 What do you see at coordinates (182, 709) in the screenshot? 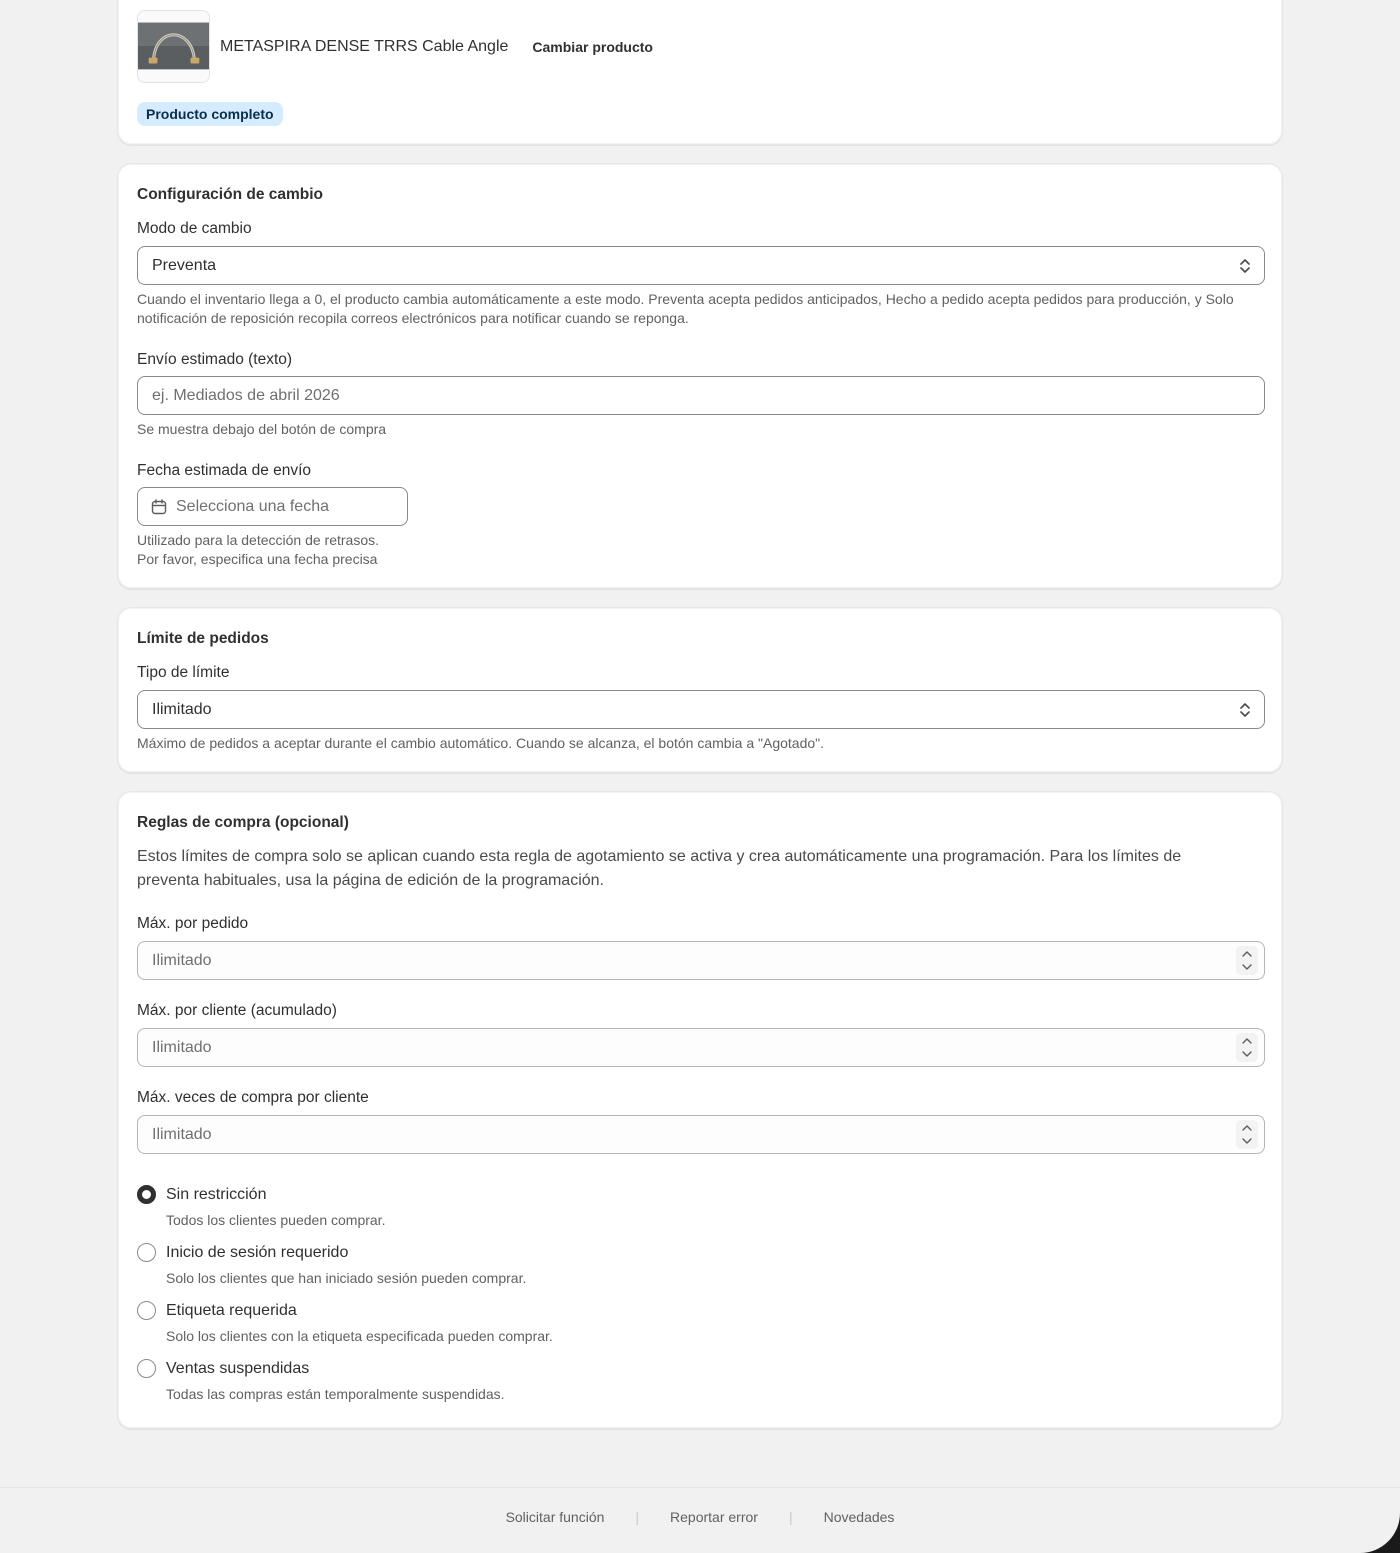
I see `limit-type-value: Ilimitado` at bounding box center [182, 709].